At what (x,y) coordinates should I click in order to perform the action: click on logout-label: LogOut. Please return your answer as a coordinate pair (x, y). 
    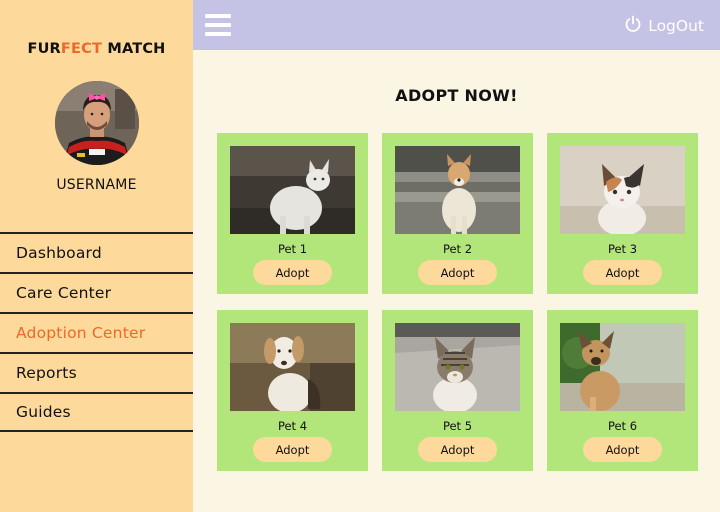
    Looking at the image, I should click on (676, 26).